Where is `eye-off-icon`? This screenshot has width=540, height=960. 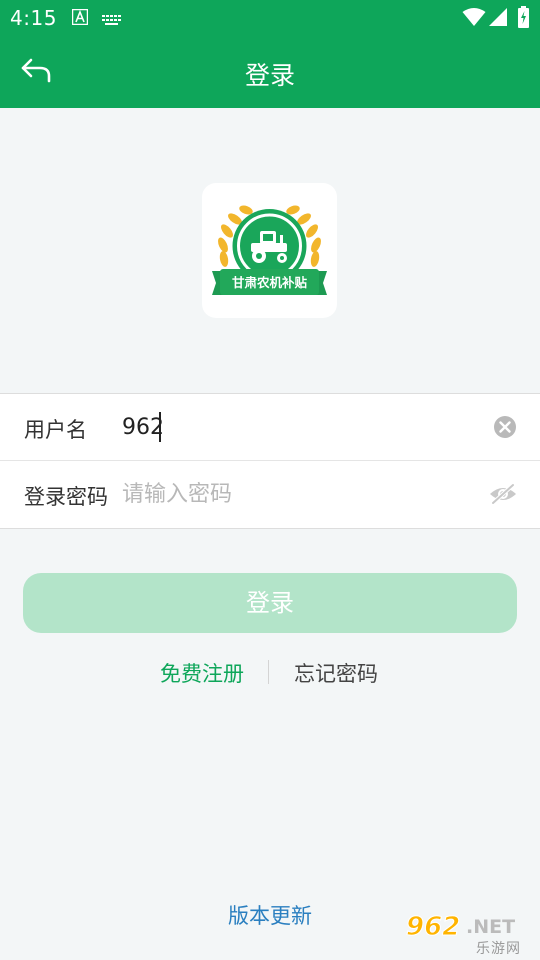 eye-off-icon is located at coordinates (503, 494).